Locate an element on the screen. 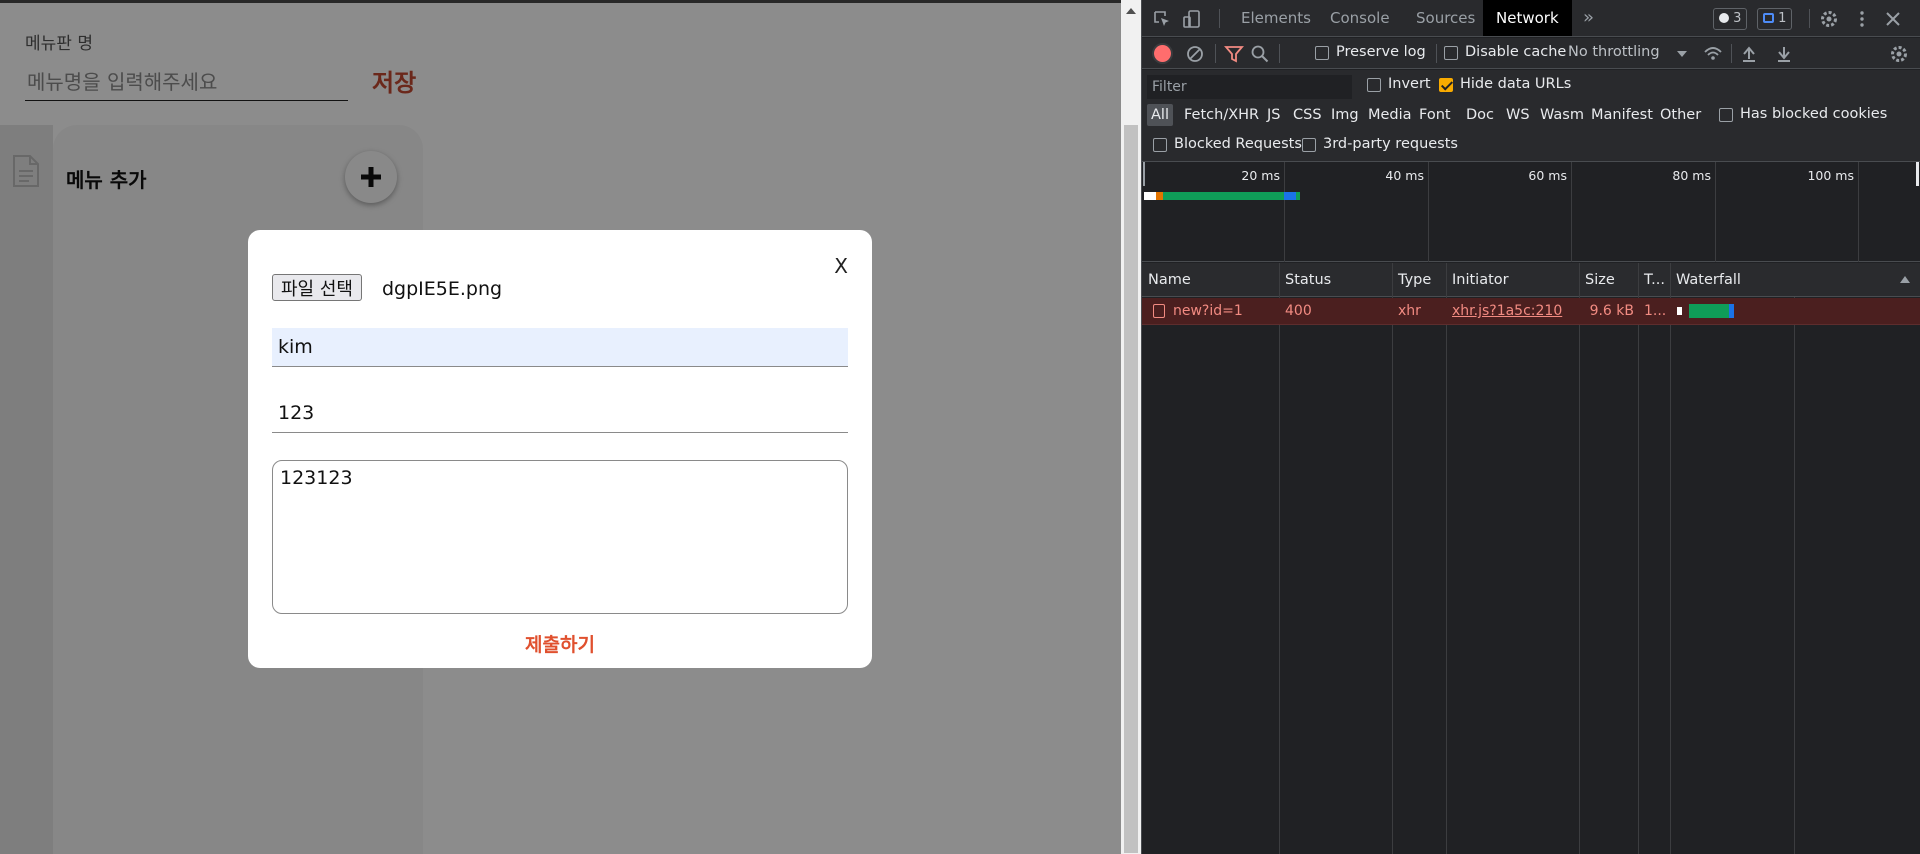 The width and height of the screenshot is (1920, 854). overview-bar-waiting is located at coordinates (1231, 196).